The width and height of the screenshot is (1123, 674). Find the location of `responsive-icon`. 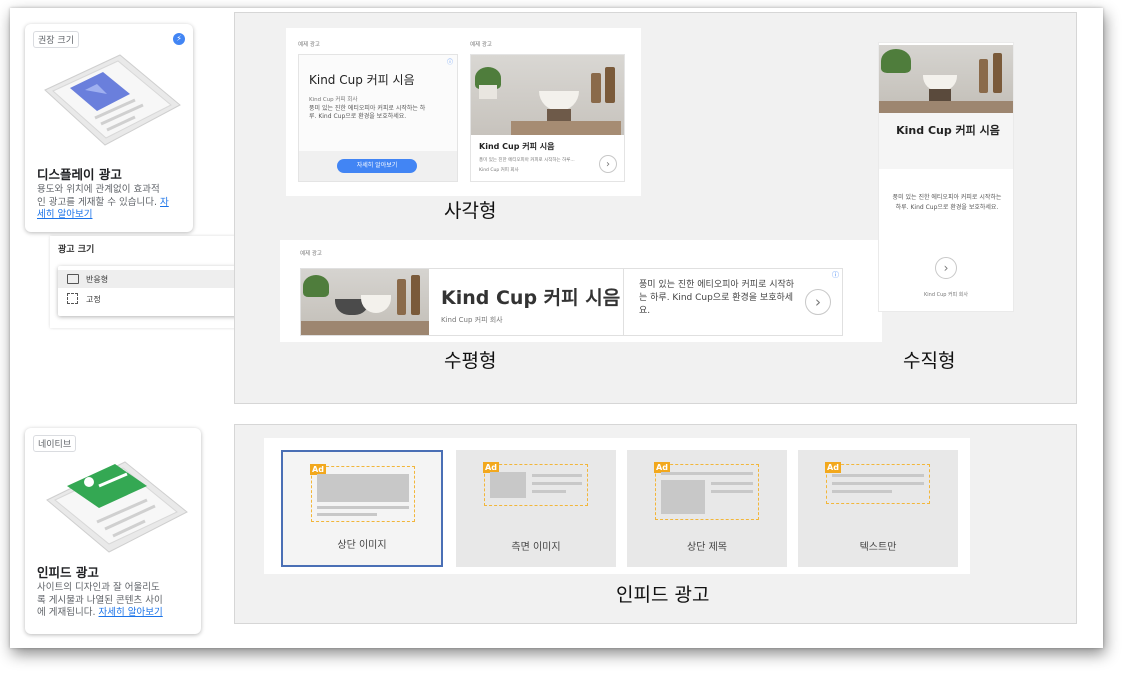

responsive-icon is located at coordinates (73, 279).